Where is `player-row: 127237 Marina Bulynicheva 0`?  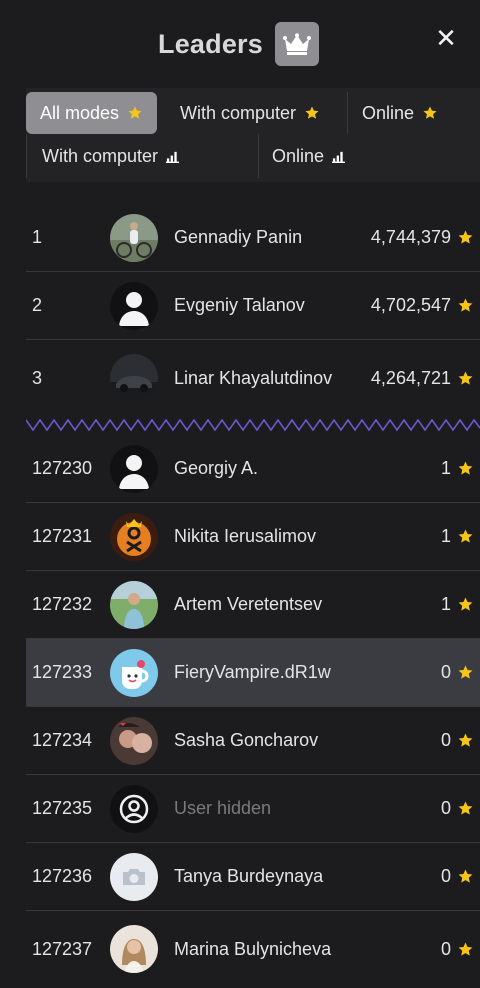
player-row: 127237 Marina Bulynicheva 0 is located at coordinates (253, 949).